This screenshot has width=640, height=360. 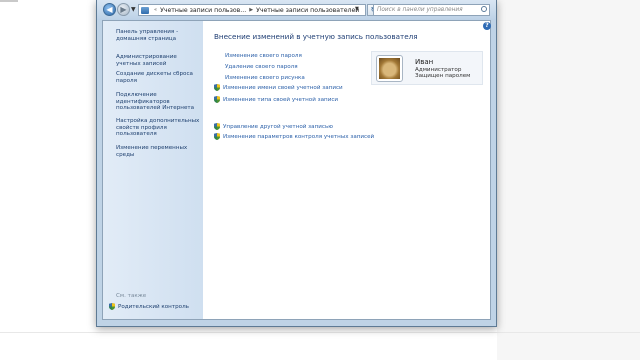 What do you see at coordinates (158, 60) in the screenshot?
I see `sidebar-item-manage-accounts: Администрирование учетных записей` at bounding box center [158, 60].